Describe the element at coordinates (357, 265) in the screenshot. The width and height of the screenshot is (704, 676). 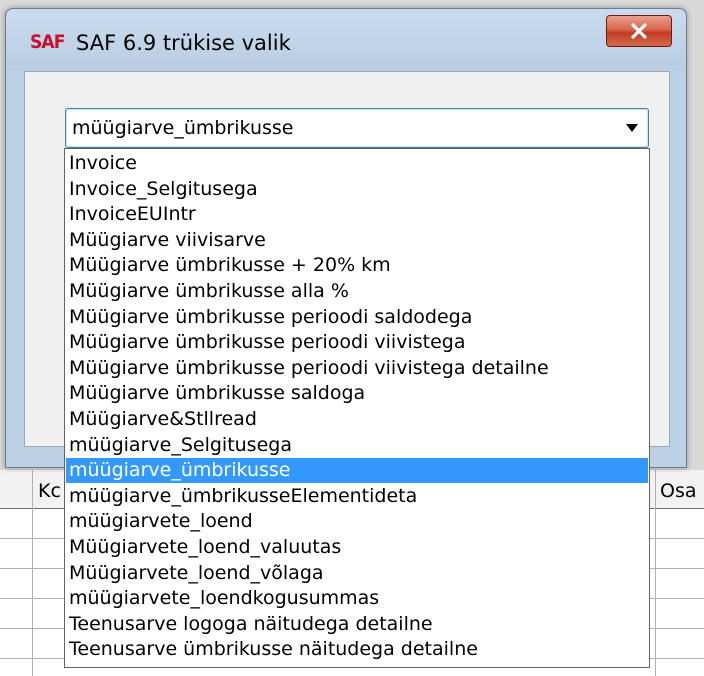
I see `dropdown-item: Müügiarve ümbrikusse + 20% km` at that location.